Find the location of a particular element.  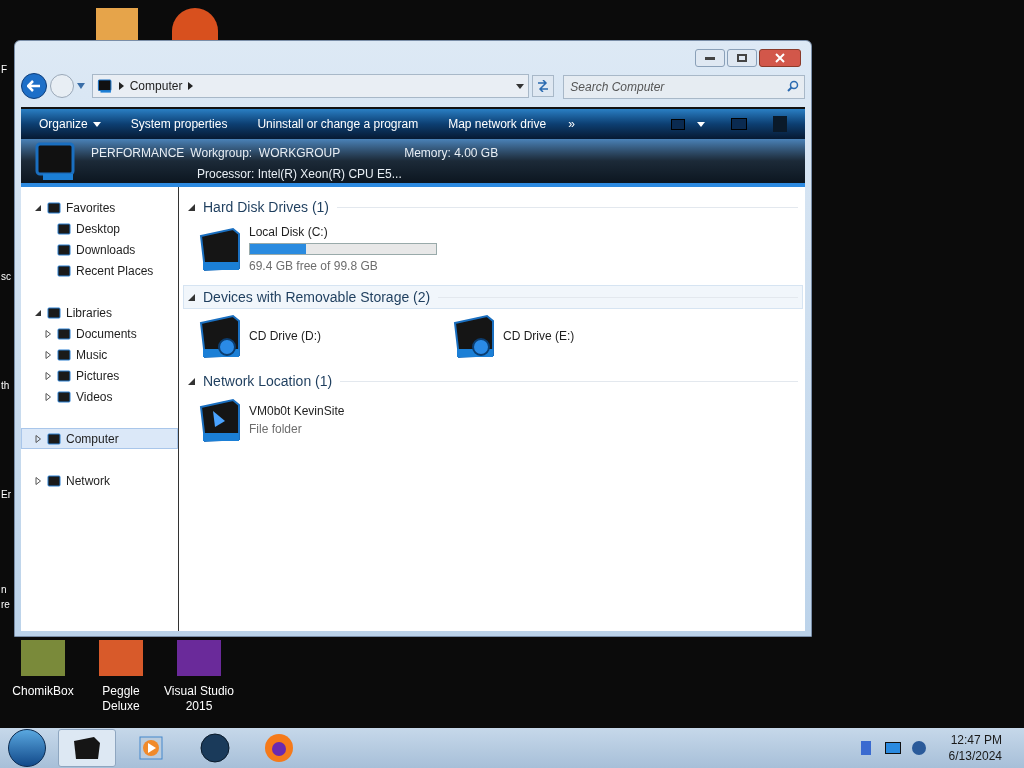

browser-icon is located at coordinates (279, 748).